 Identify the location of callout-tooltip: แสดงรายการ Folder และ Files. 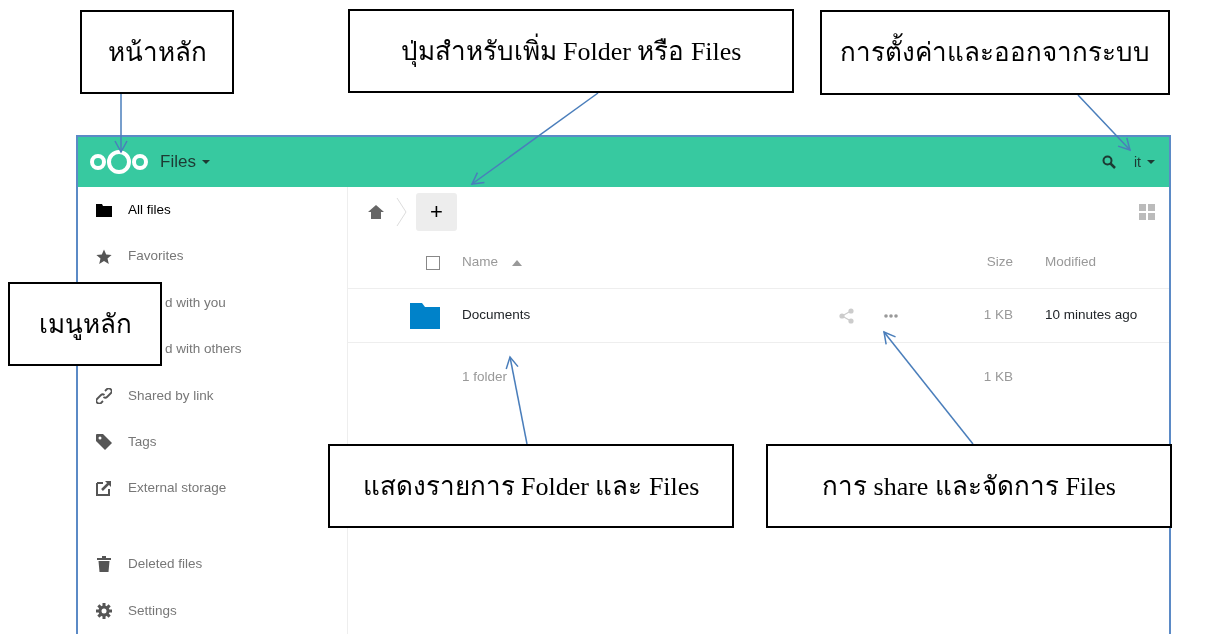
(531, 486).